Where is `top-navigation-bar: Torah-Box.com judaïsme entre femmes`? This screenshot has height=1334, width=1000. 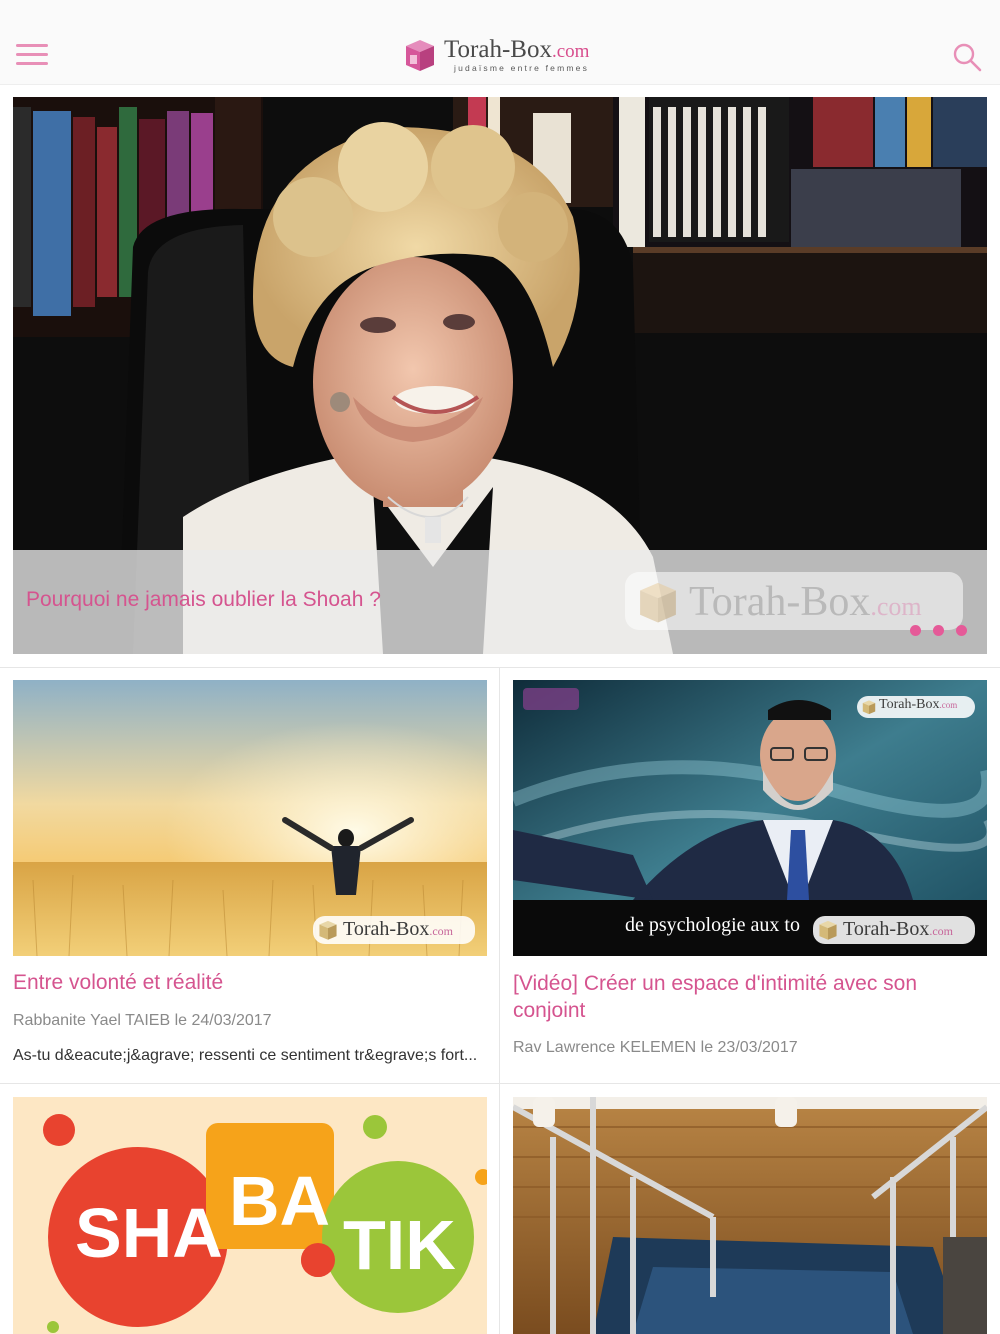 top-navigation-bar: Torah-Box.com judaïsme entre femmes is located at coordinates (500, 55).